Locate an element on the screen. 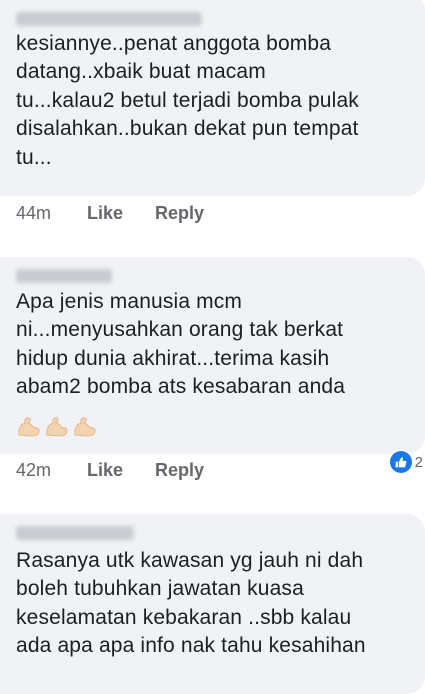 The width and height of the screenshot is (425, 694). comment-actions: 44m Like Reply is located at coordinates (110, 213).